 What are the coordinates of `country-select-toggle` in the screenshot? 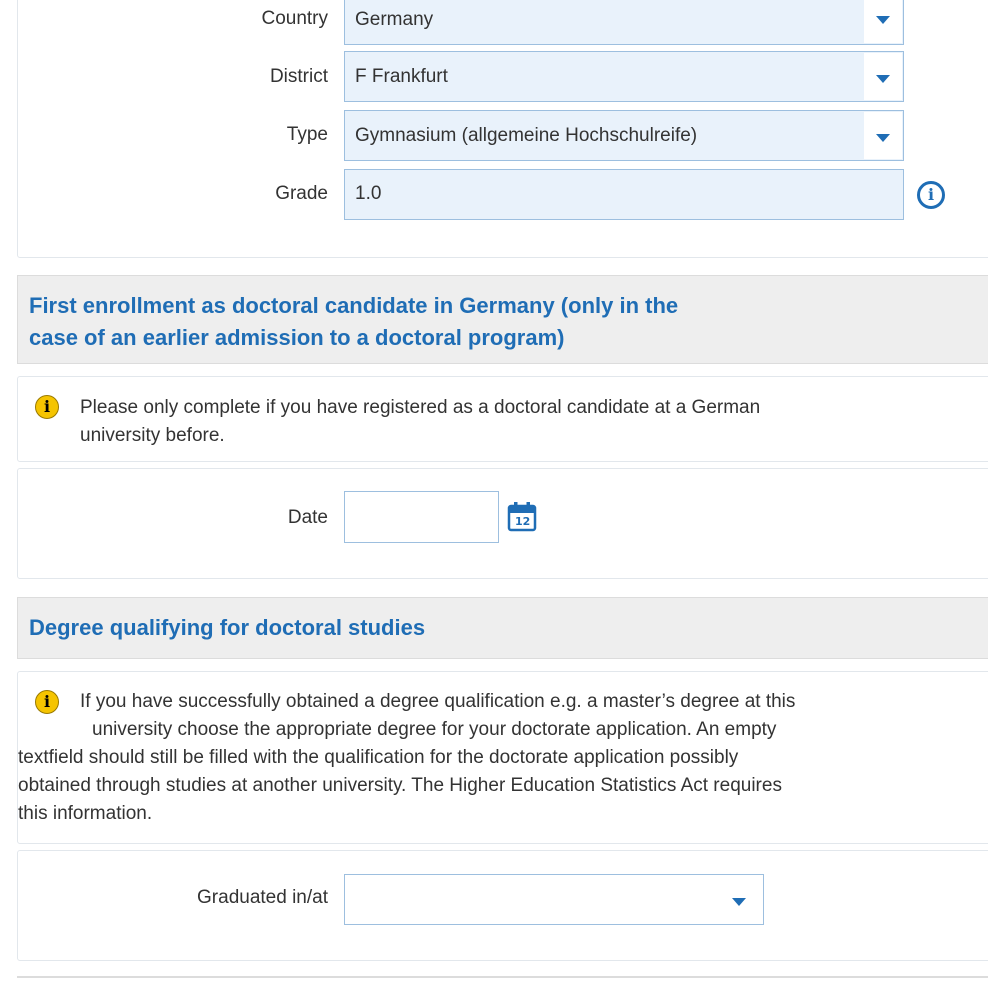 It's located at (883, 21).